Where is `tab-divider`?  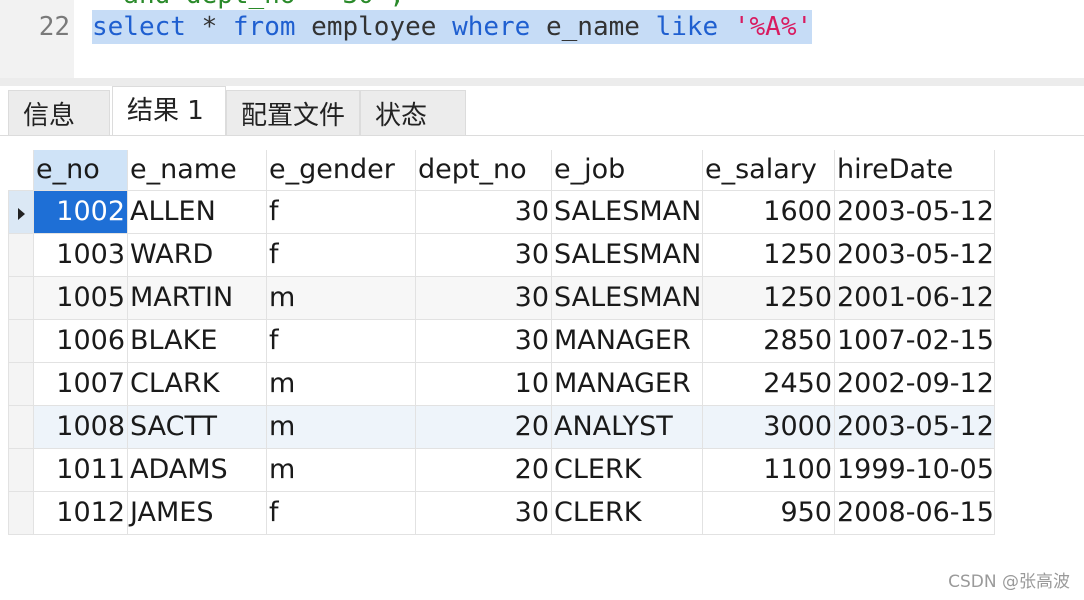
tab-divider is located at coordinates (542, 135).